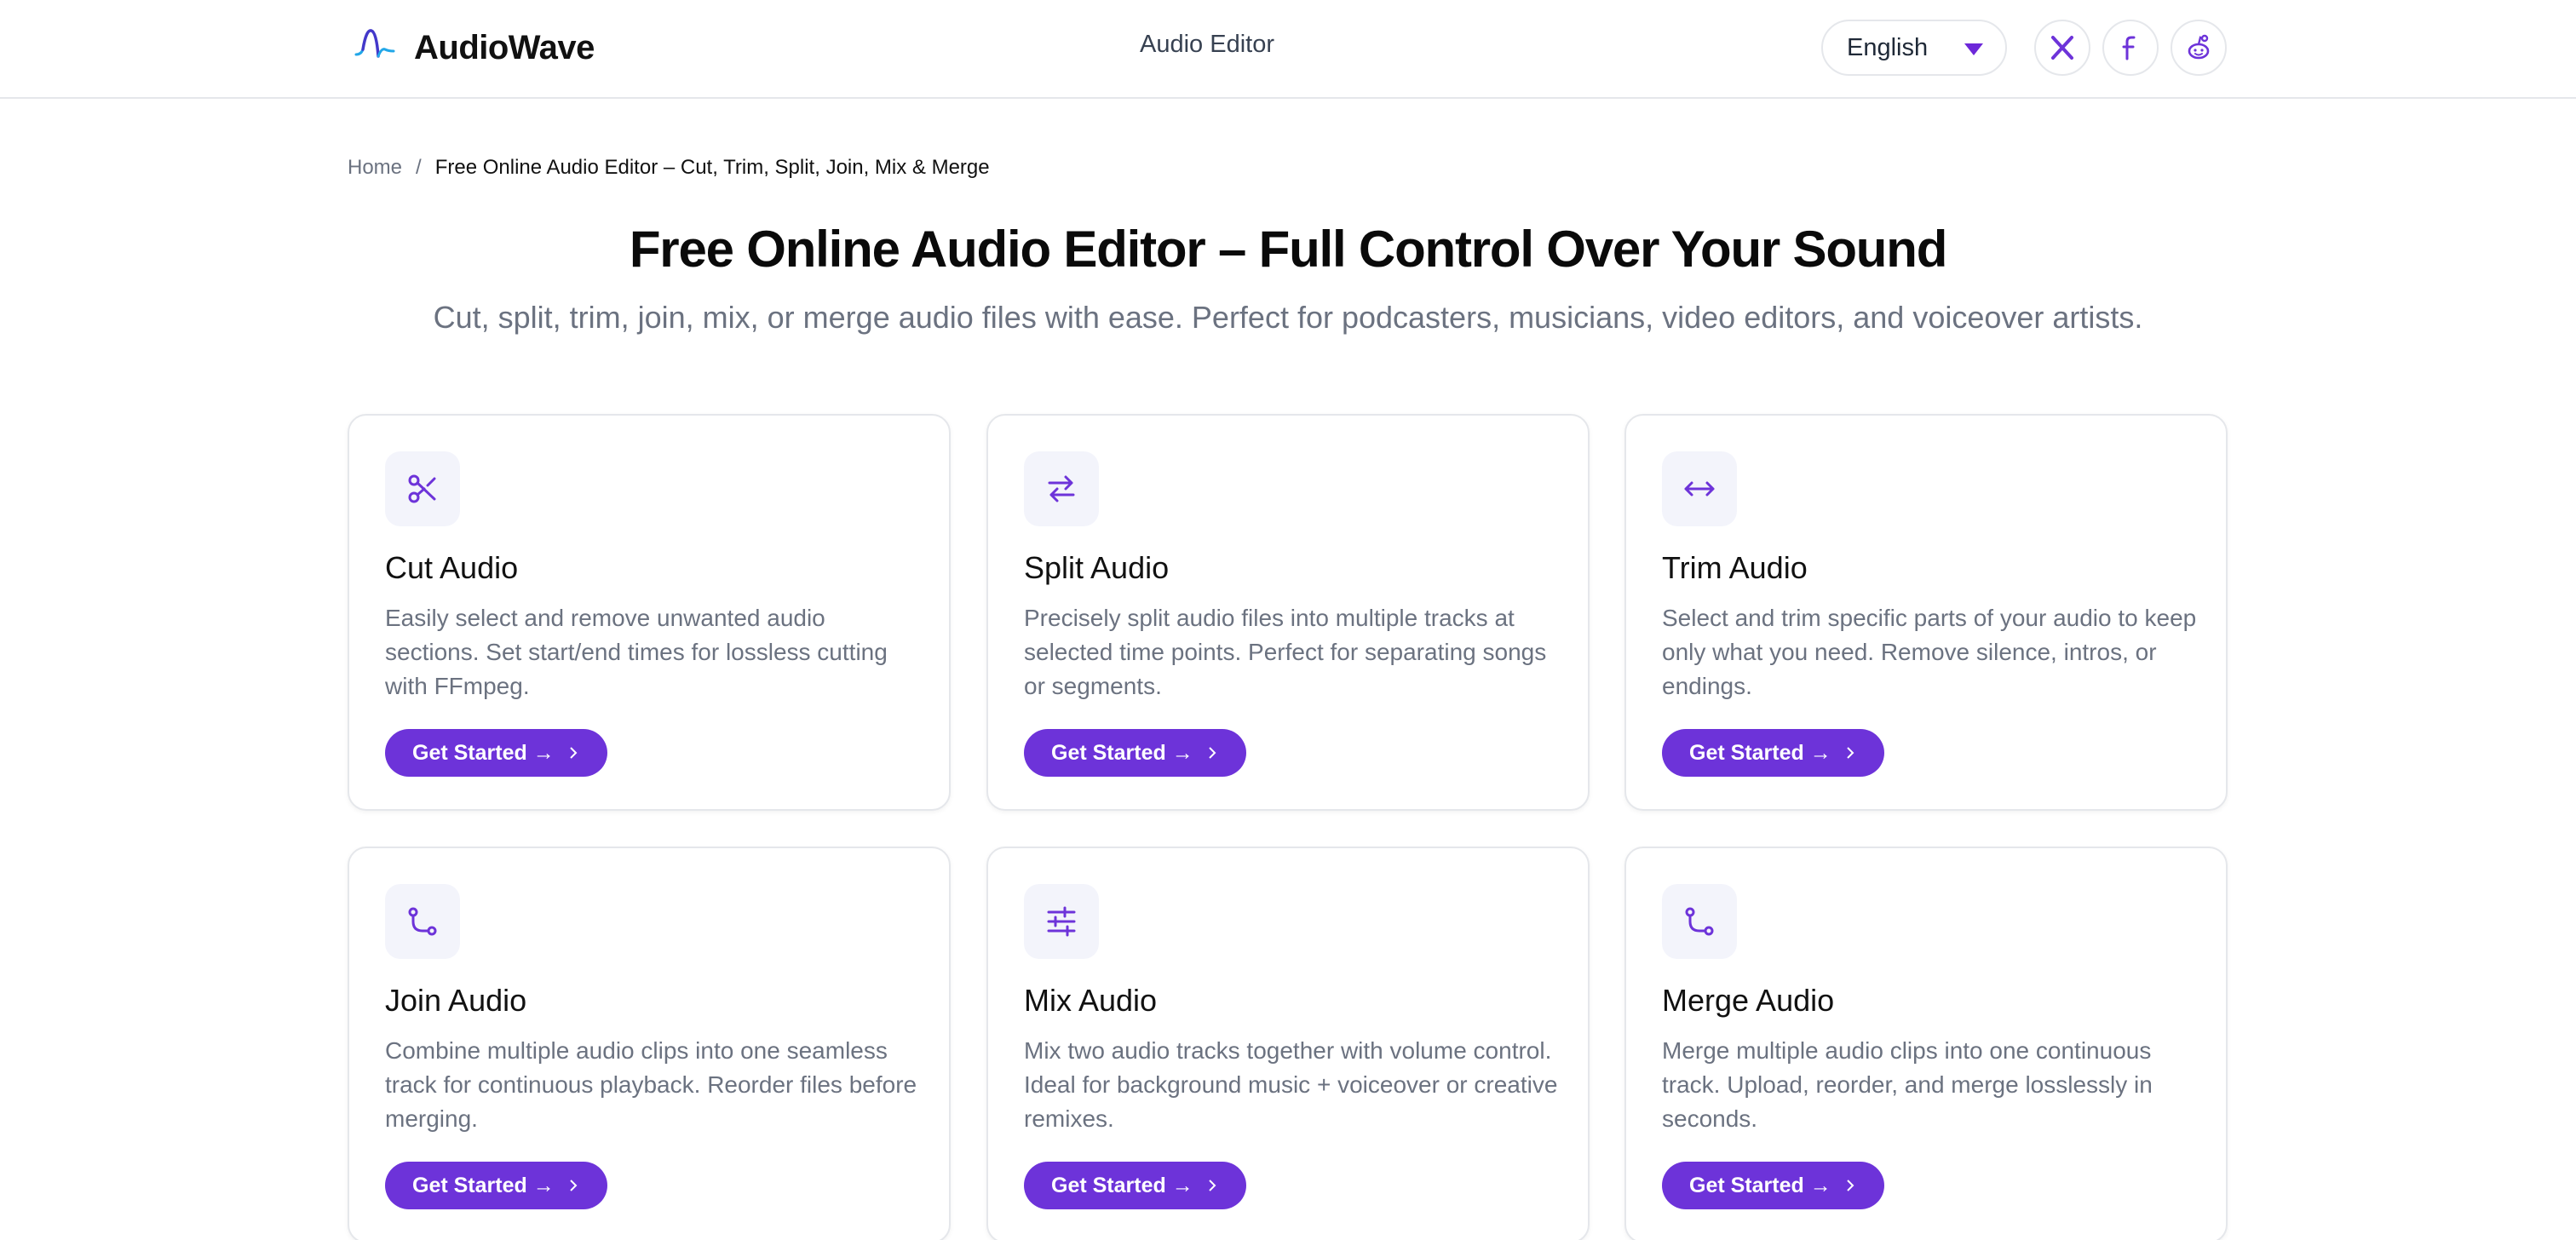  I want to click on caret-down-icon, so click(1974, 49).